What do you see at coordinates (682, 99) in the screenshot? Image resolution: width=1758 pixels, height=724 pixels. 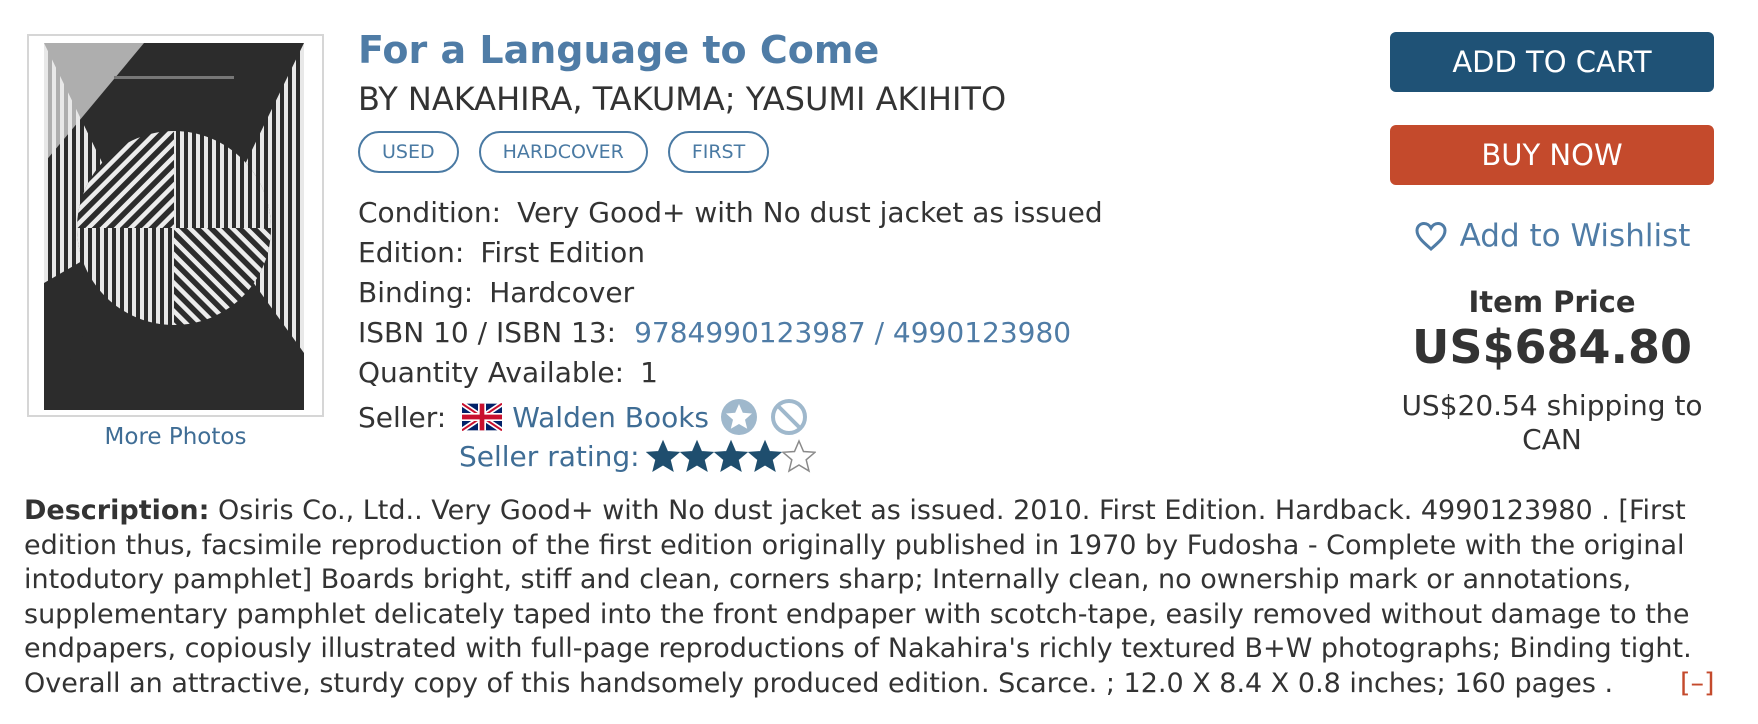 I see `book-author: BY NAKAHIRA, TAKUMA; YASUMI AKIHITO` at bounding box center [682, 99].